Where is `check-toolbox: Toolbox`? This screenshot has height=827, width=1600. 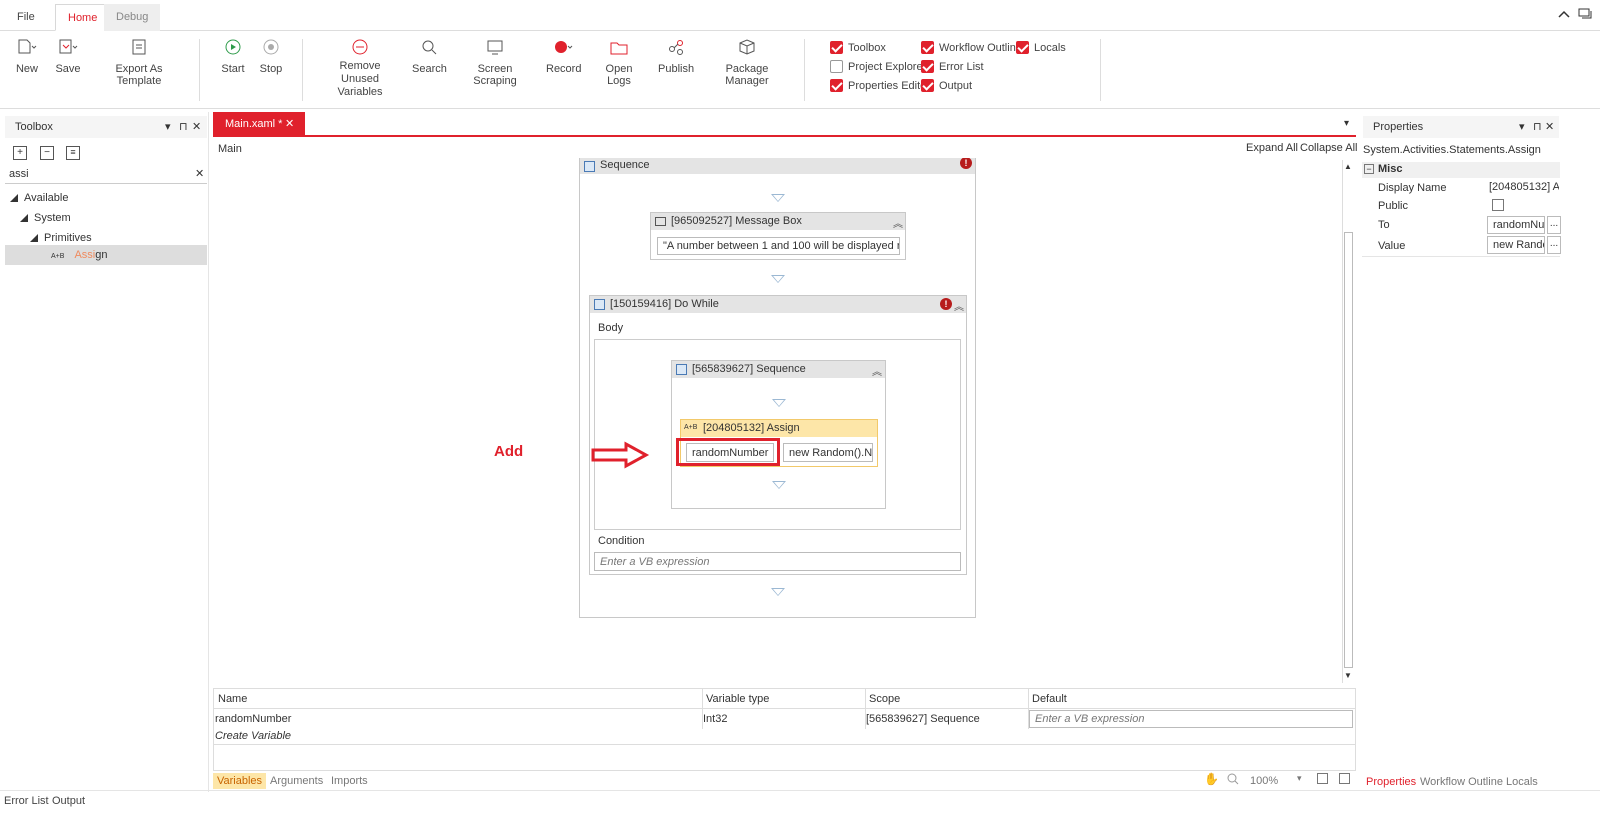 check-toolbox: Toolbox is located at coordinates (858, 48).